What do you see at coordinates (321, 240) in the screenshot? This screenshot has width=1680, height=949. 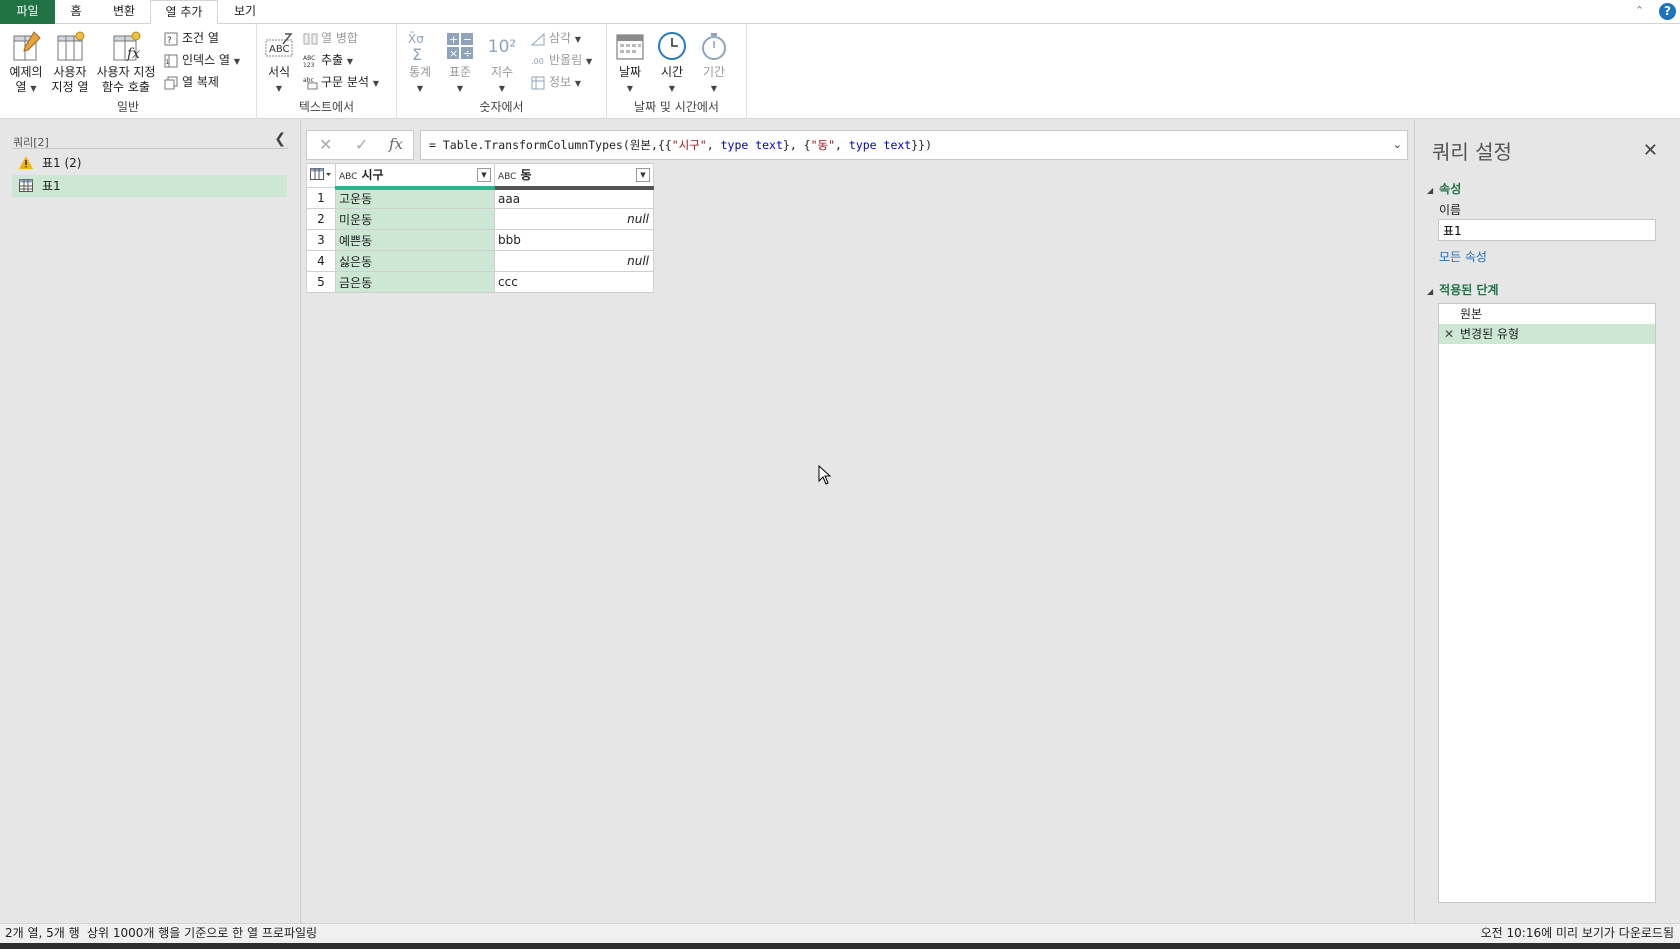 I see `row-number: 3` at bounding box center [321, 240].